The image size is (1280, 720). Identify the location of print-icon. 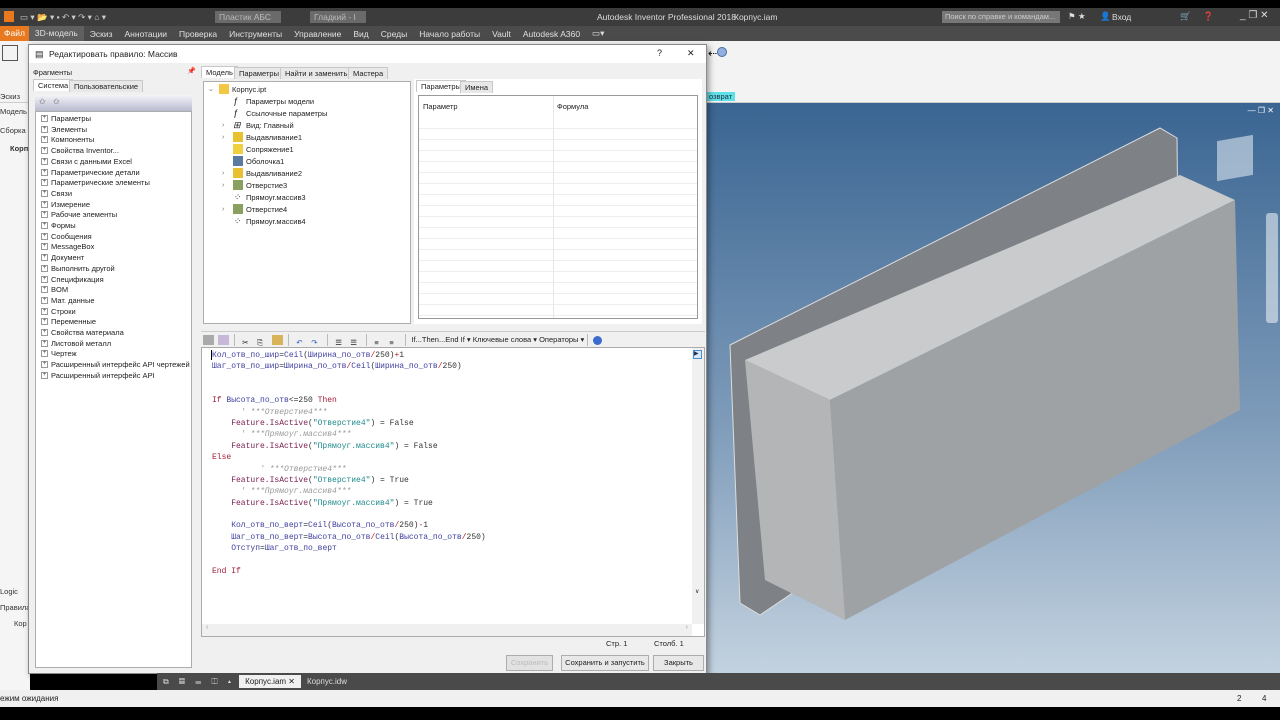
(208, 340).